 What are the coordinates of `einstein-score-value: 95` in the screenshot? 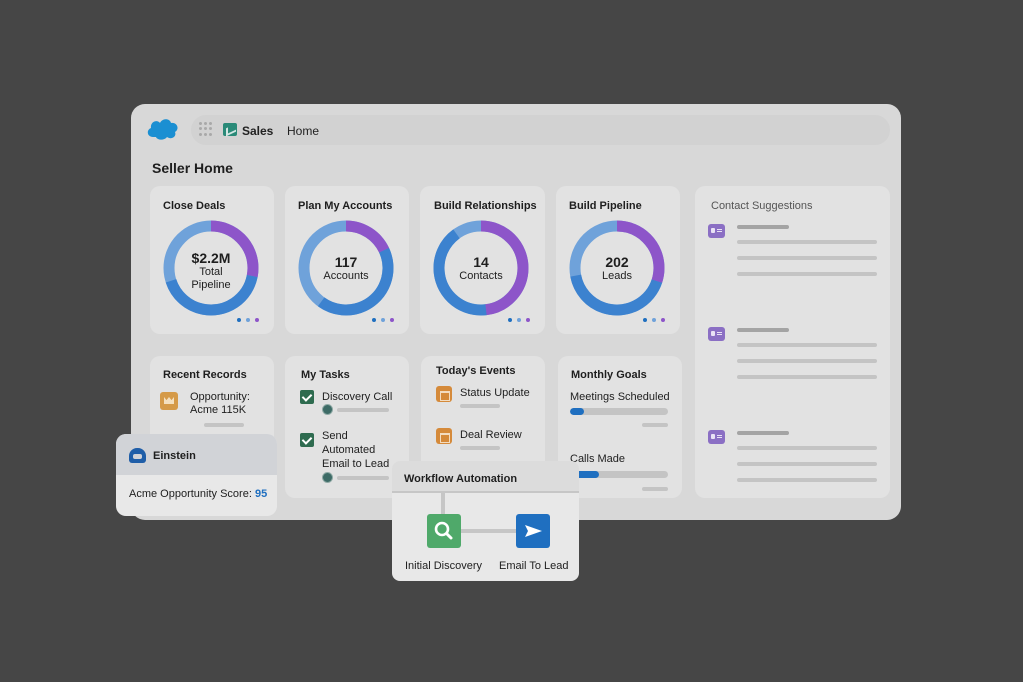 It's located at (261, 494).